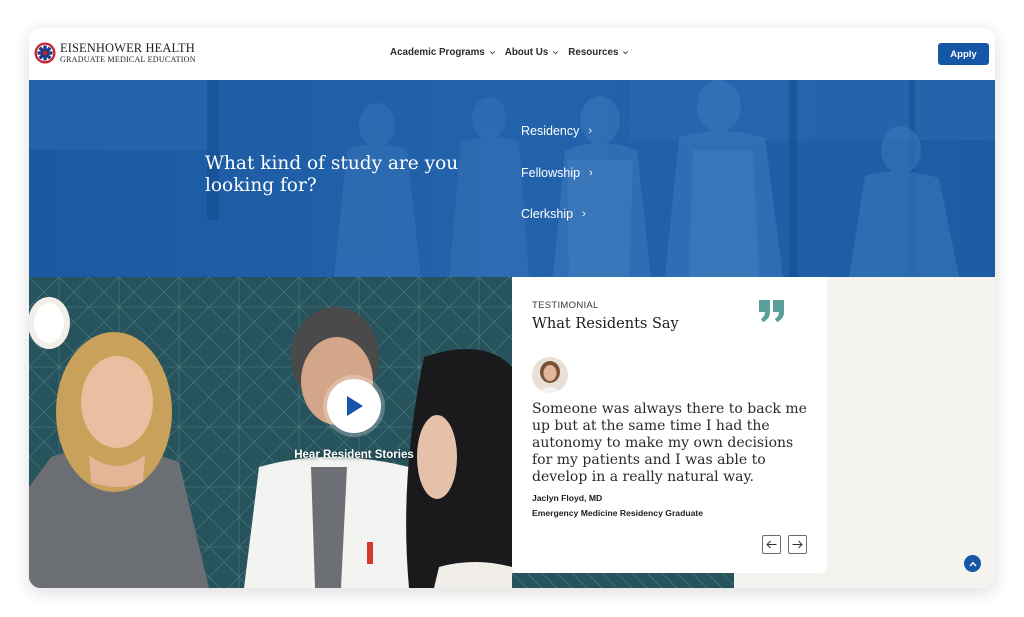 Image resolution: width=1024 pixels, height=617 pixels. I want to click on chevron-up-icon, so click(972, 563).